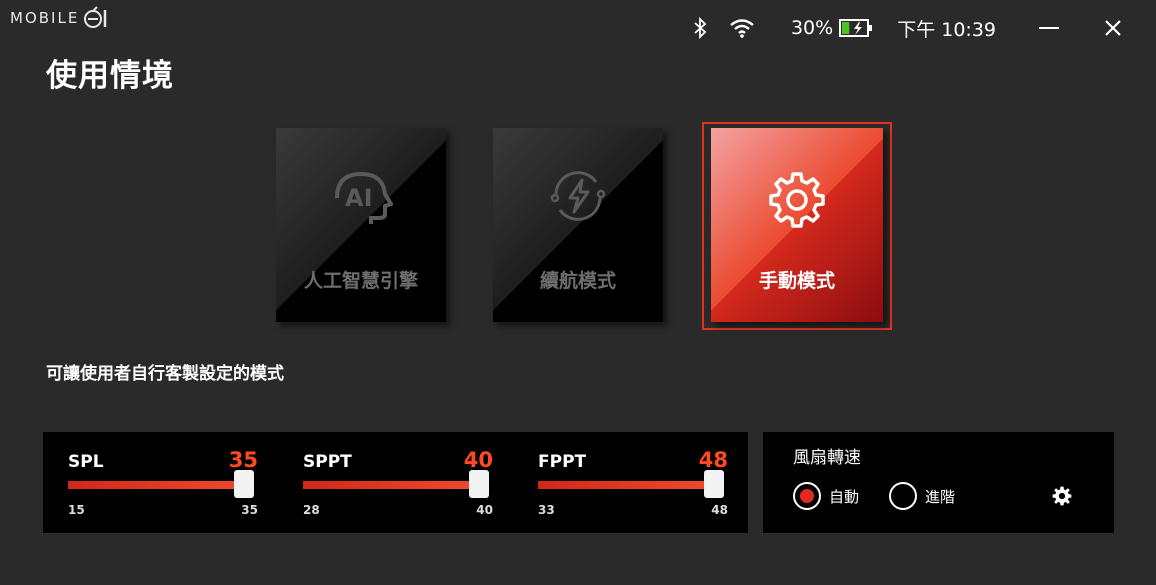  I want to click on mode-description: 可讓使用者自行客製設定的模式, so click(165, 374).